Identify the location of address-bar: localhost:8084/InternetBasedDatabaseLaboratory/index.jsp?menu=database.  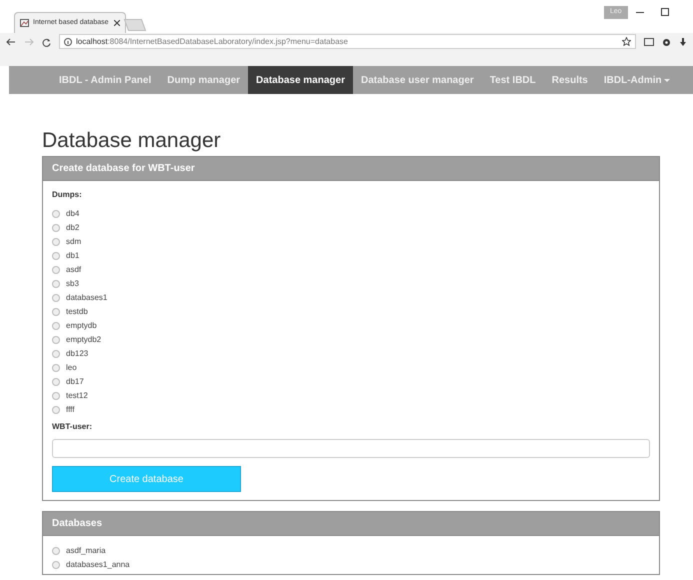
(347, 41).